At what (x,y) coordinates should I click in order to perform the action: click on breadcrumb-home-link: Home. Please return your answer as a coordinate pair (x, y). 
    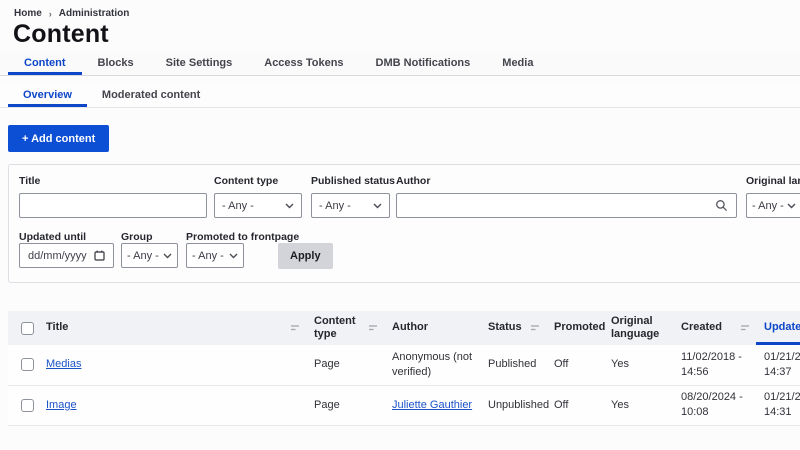
    Looking at the image, I should click on (28, 13).